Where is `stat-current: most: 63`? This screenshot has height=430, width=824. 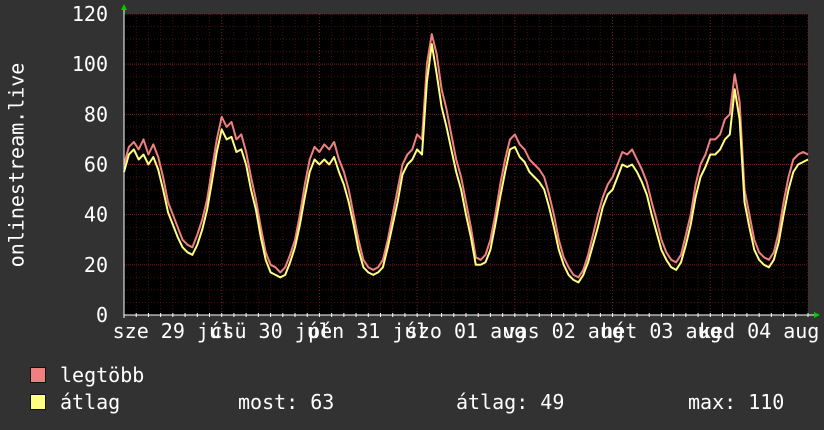 stat-current: most: 63 is located at coordinates (286, 402).